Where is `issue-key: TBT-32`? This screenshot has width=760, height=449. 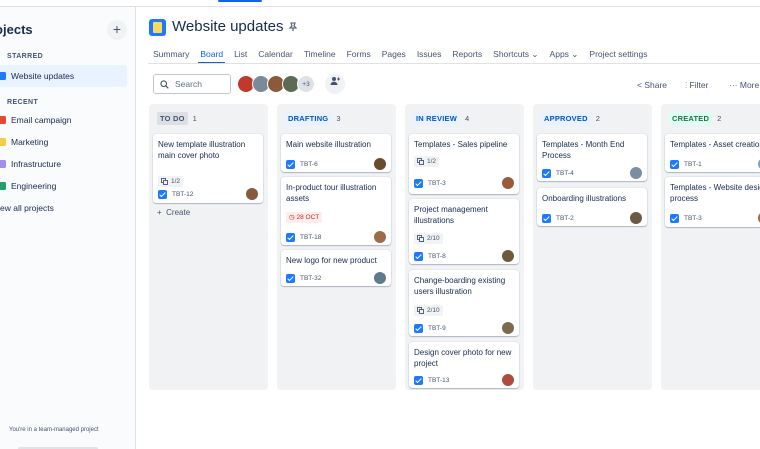
issue-key: TBT-32 is located at coordinates (310, 278).